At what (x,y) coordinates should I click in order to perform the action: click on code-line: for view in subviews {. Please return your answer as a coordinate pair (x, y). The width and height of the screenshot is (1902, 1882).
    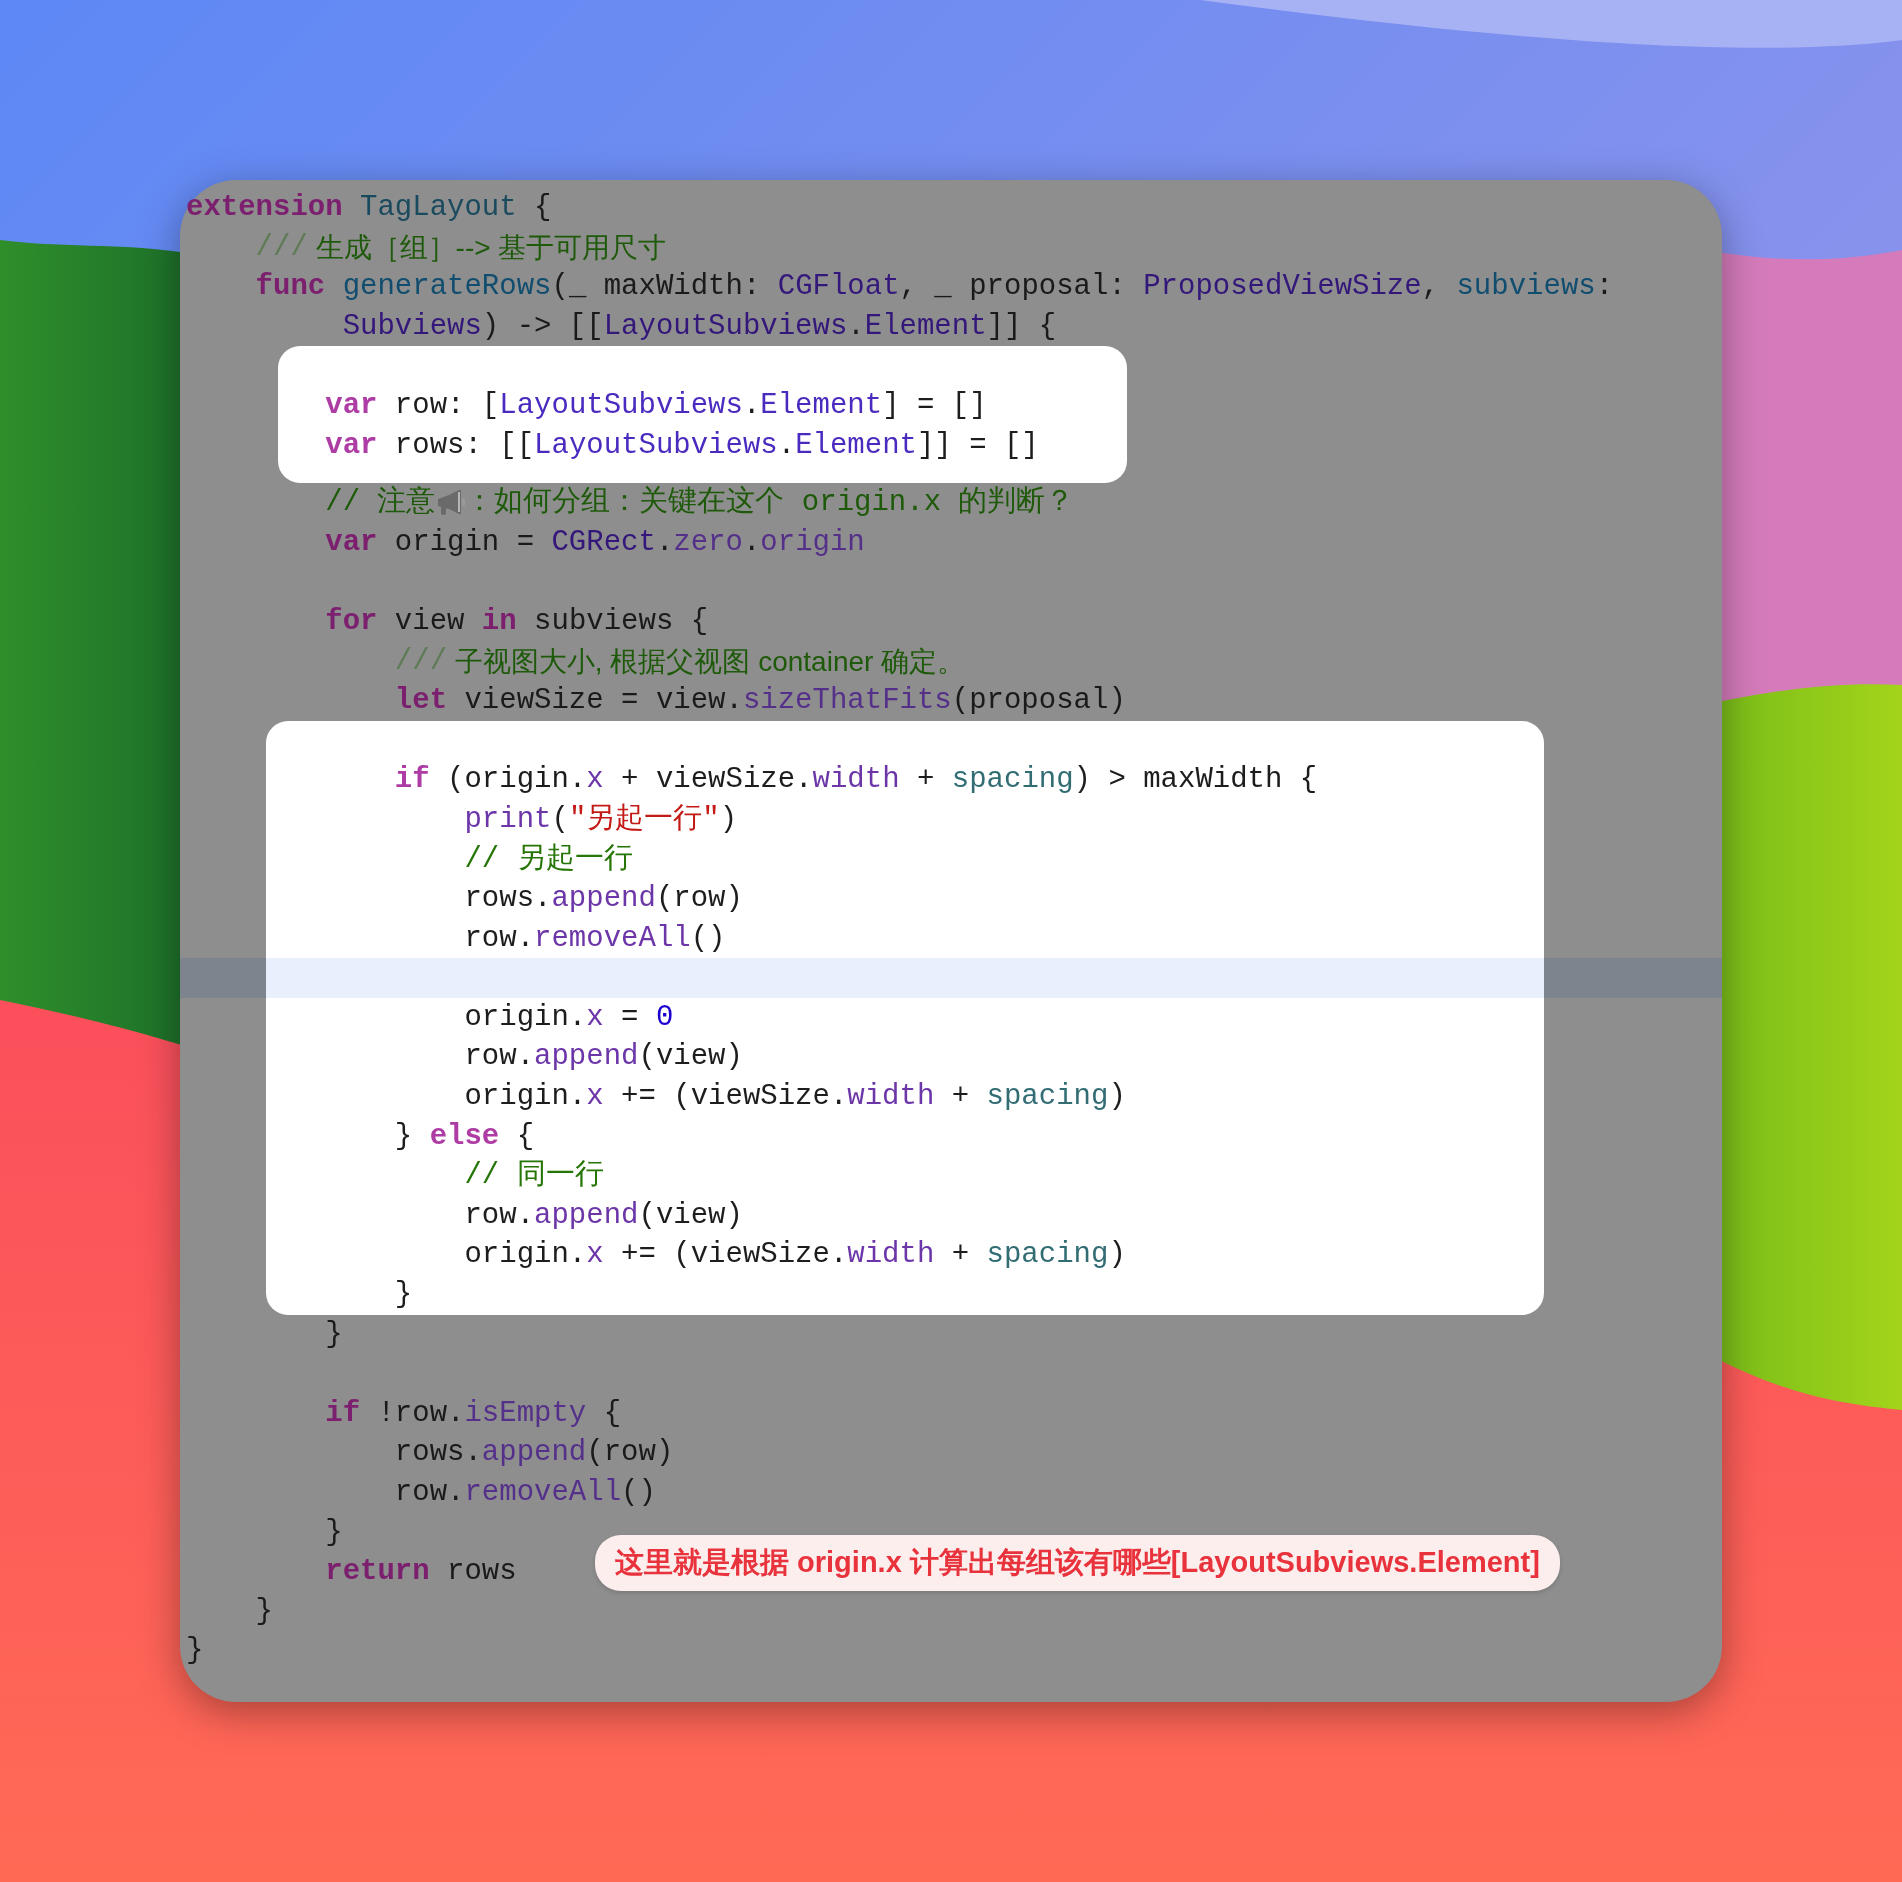
    Looking at the image, I should click on (516, 621).